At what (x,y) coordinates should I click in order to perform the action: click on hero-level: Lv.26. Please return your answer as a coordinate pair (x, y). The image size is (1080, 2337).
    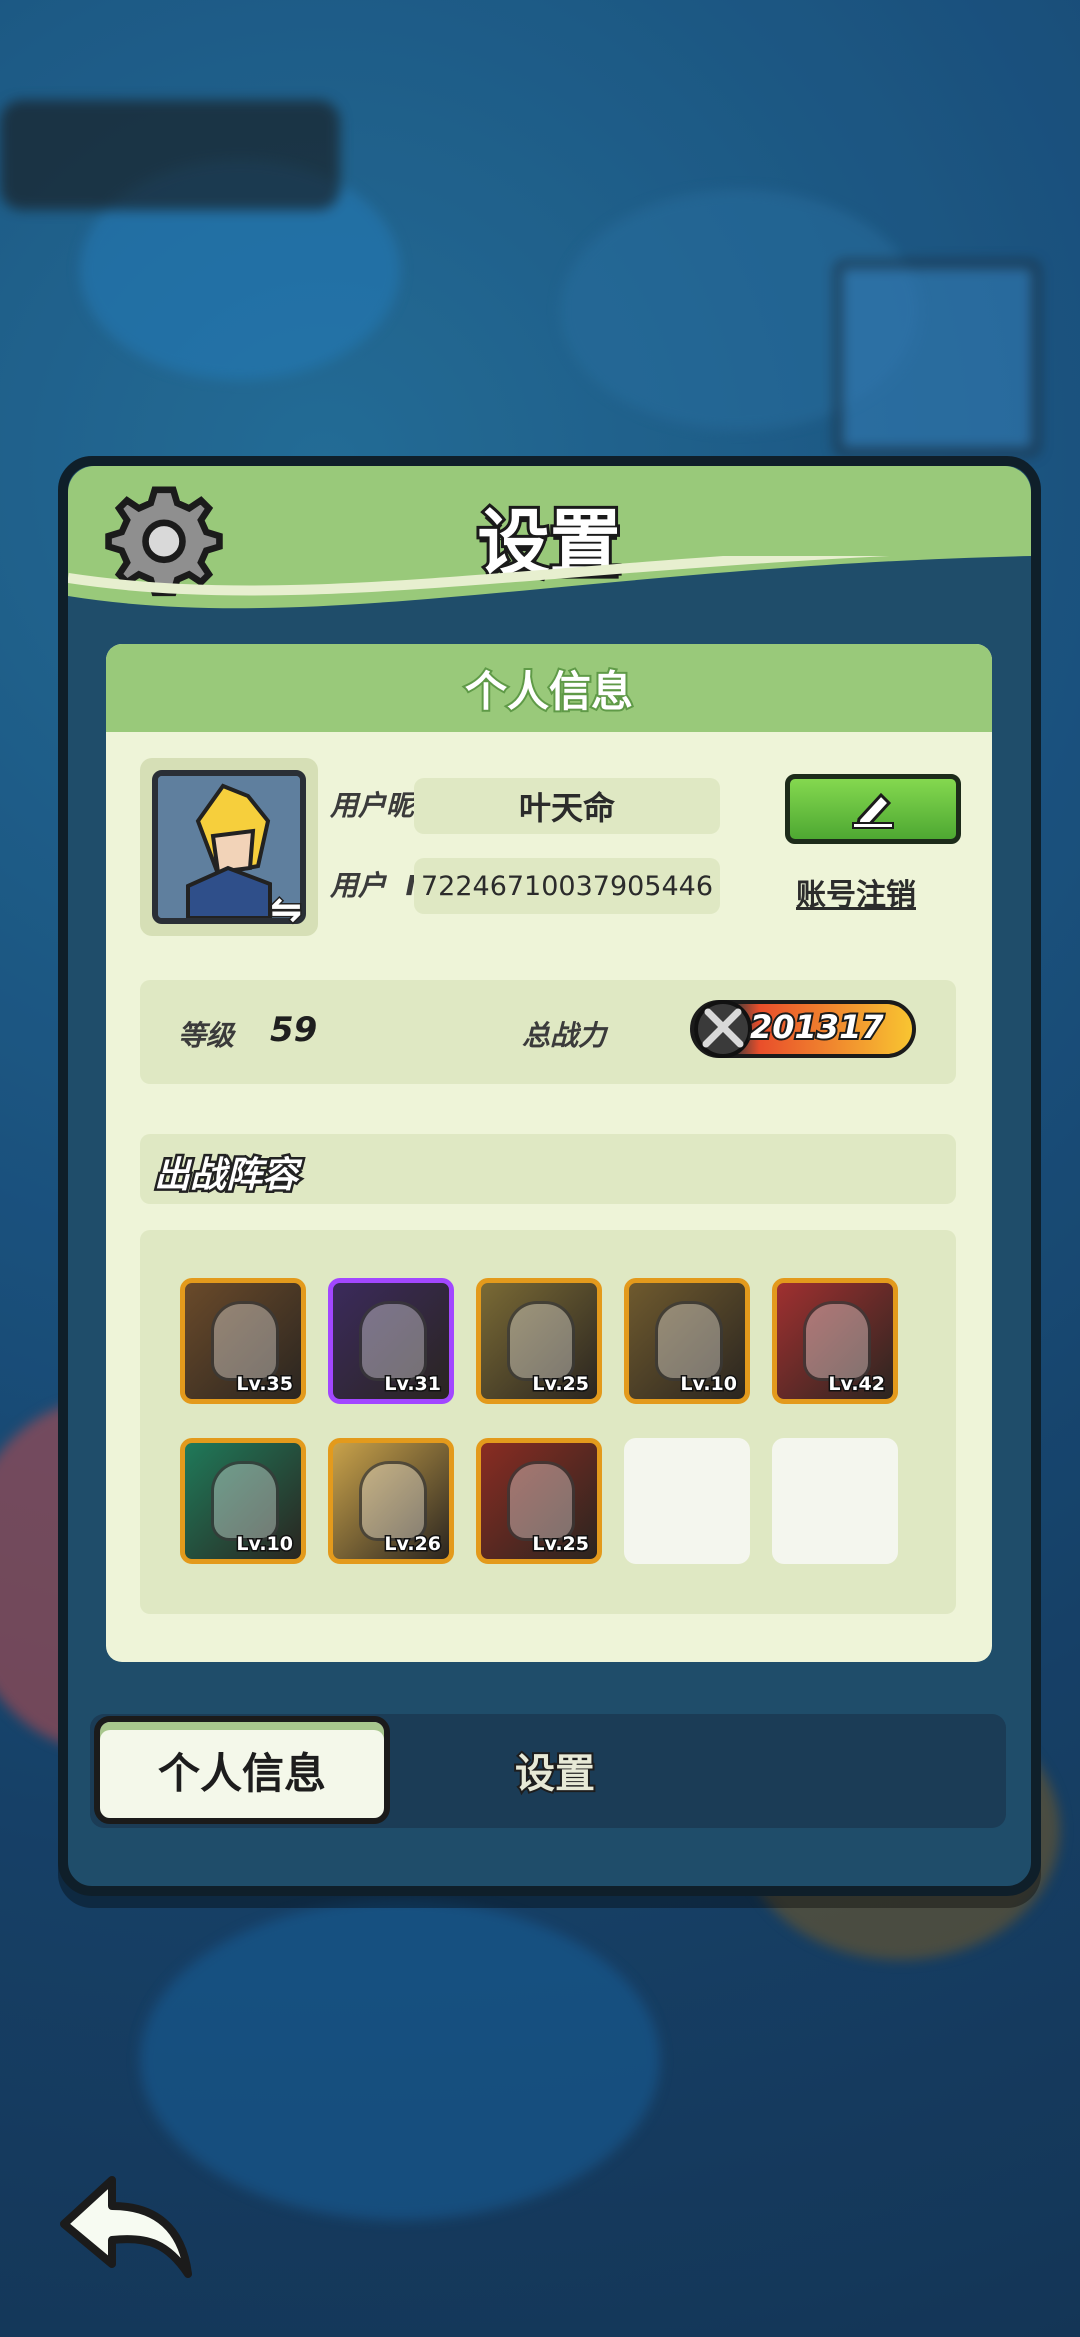
    Looking at the image, I should click on (413, 1544).